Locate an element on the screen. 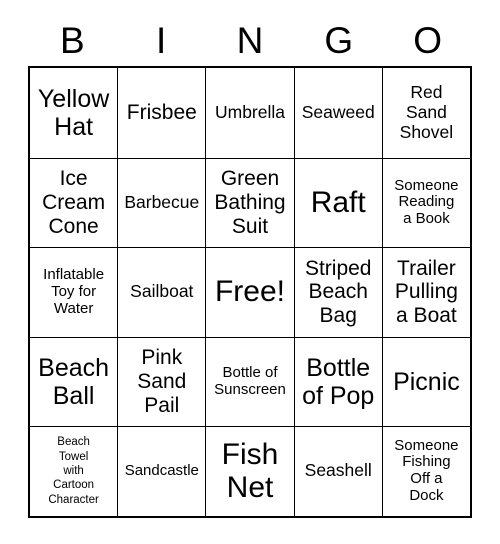 The width and height of the screenshot is (500, 544). bingo-cell-g5: Seashell is located at coordinates (337, 471).